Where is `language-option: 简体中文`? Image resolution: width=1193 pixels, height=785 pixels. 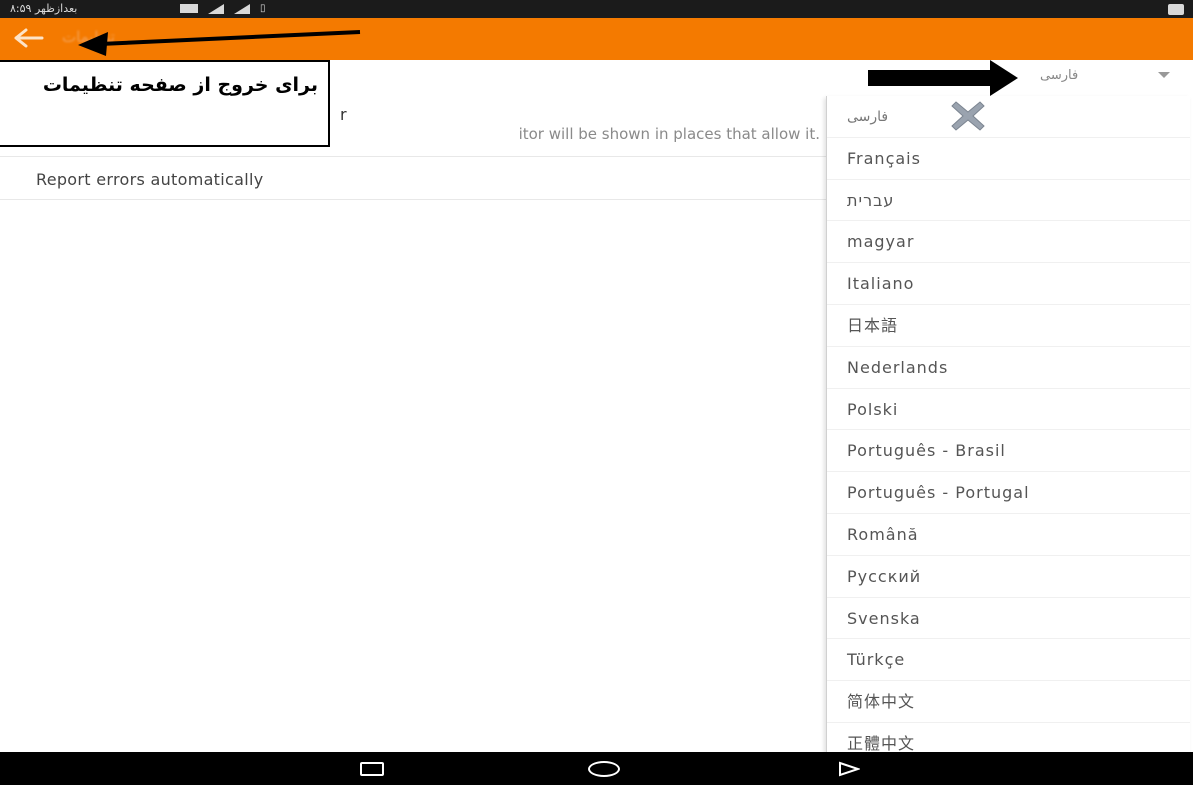
language-option: 简体中文 is located at coordinates (1008, 702).